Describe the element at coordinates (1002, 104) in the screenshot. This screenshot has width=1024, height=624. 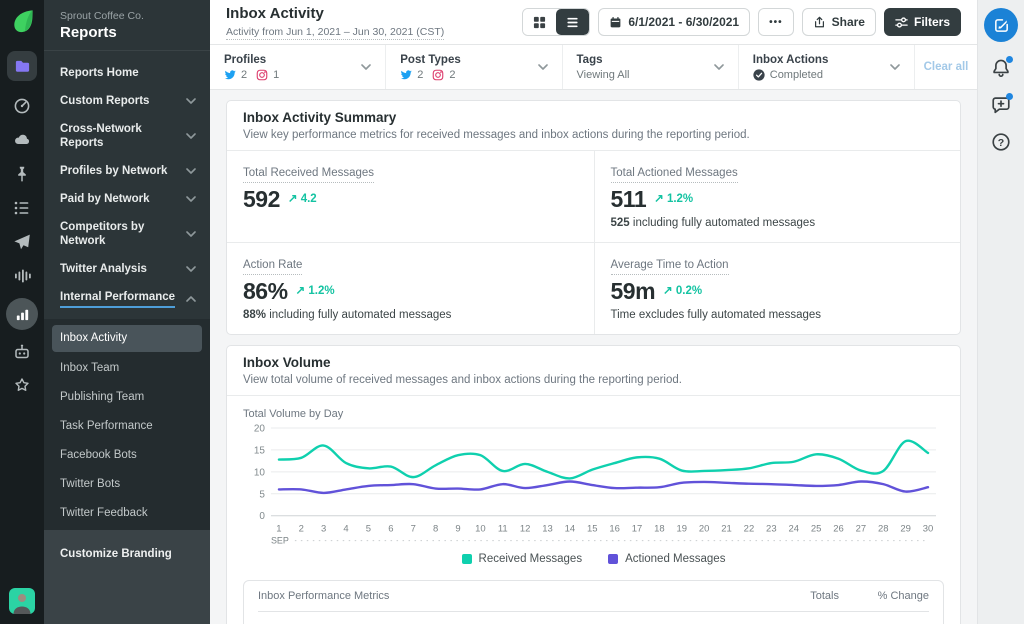
I see `new-message-button` at that location.